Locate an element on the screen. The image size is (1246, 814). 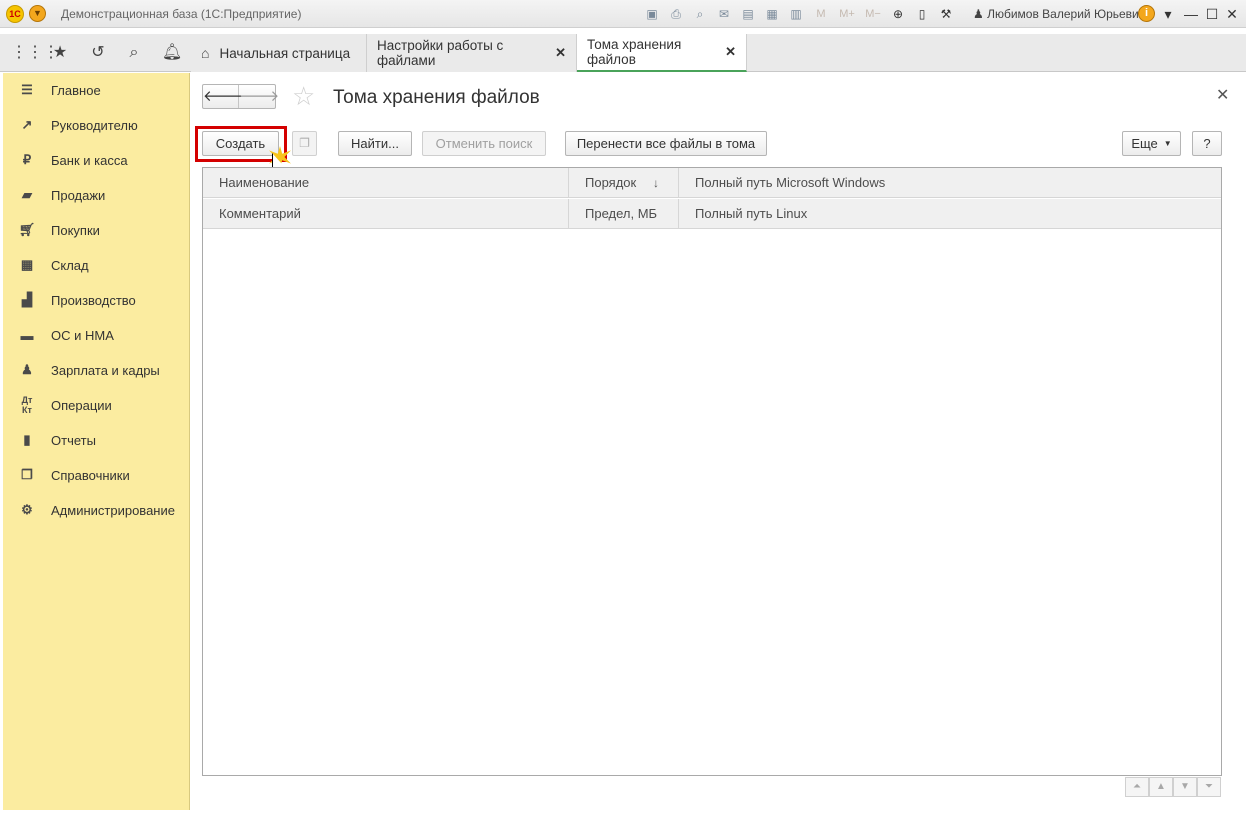
more-button: Еще ▼ is located at coordinates (1151, 143).